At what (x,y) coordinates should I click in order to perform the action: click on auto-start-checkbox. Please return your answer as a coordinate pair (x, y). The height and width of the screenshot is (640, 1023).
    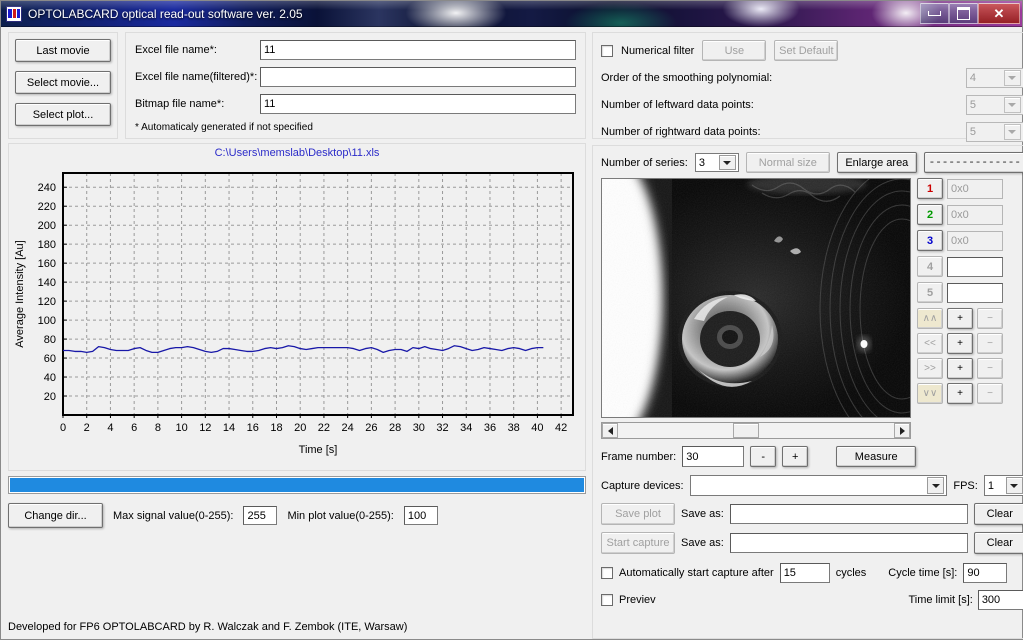
    Looking at the image, I should click on (607, 573).